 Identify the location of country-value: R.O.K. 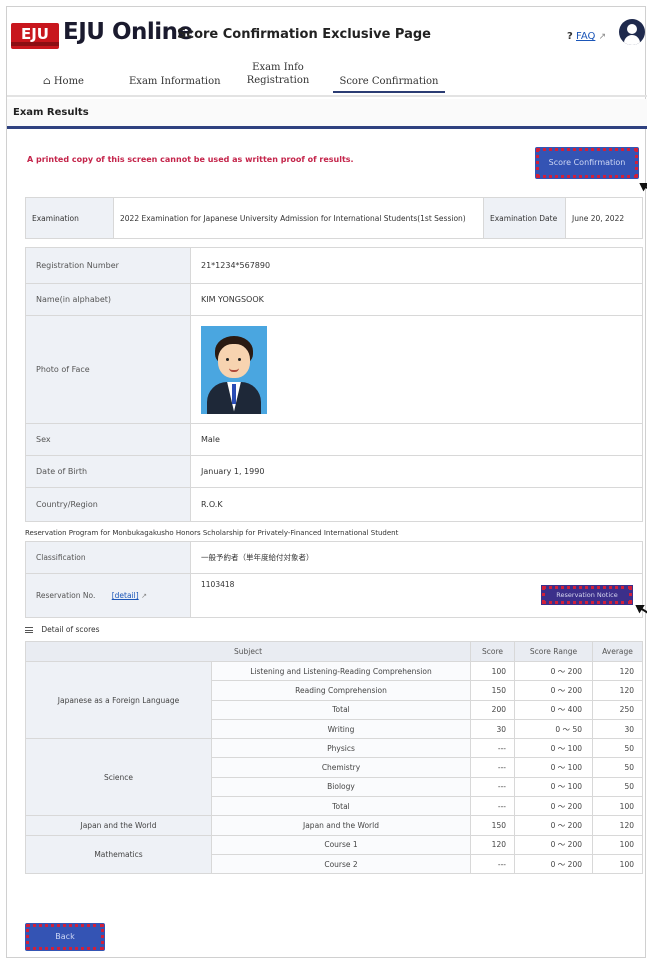
(416, 504).